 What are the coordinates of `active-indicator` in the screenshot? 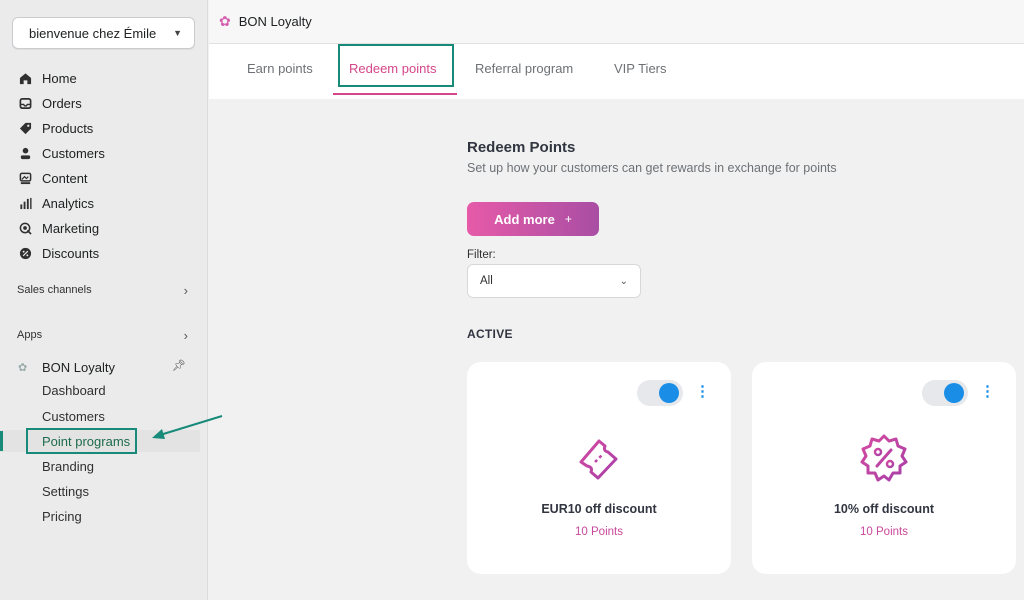 It's located at (1, 441).